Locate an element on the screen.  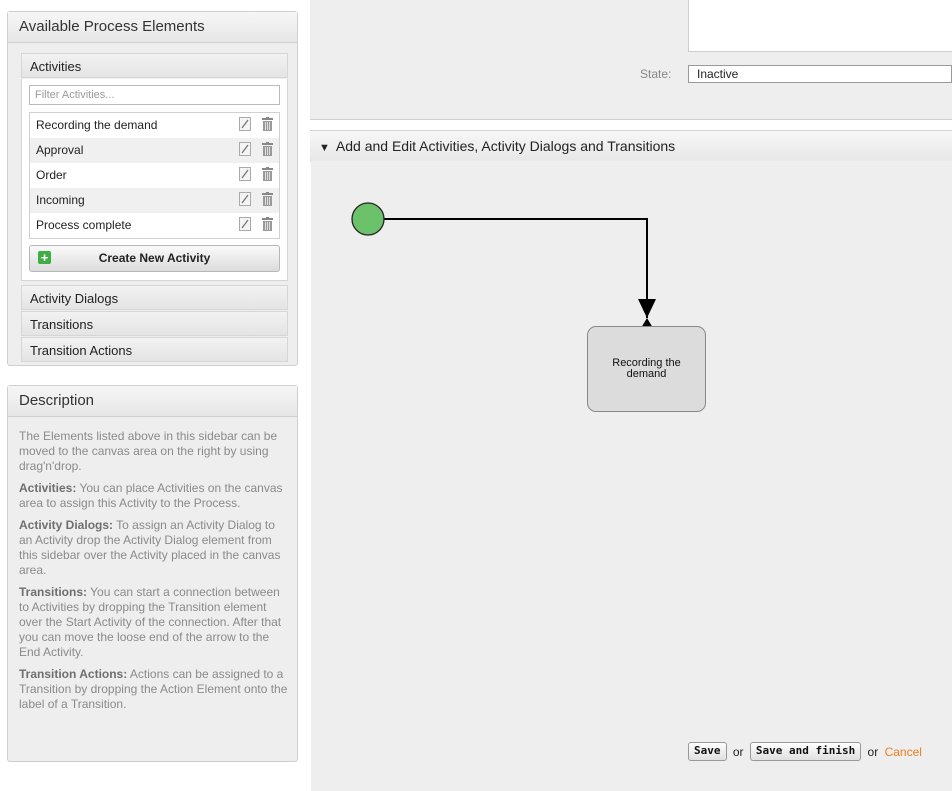
activity-item: Order is located at coordinates (154, 175).